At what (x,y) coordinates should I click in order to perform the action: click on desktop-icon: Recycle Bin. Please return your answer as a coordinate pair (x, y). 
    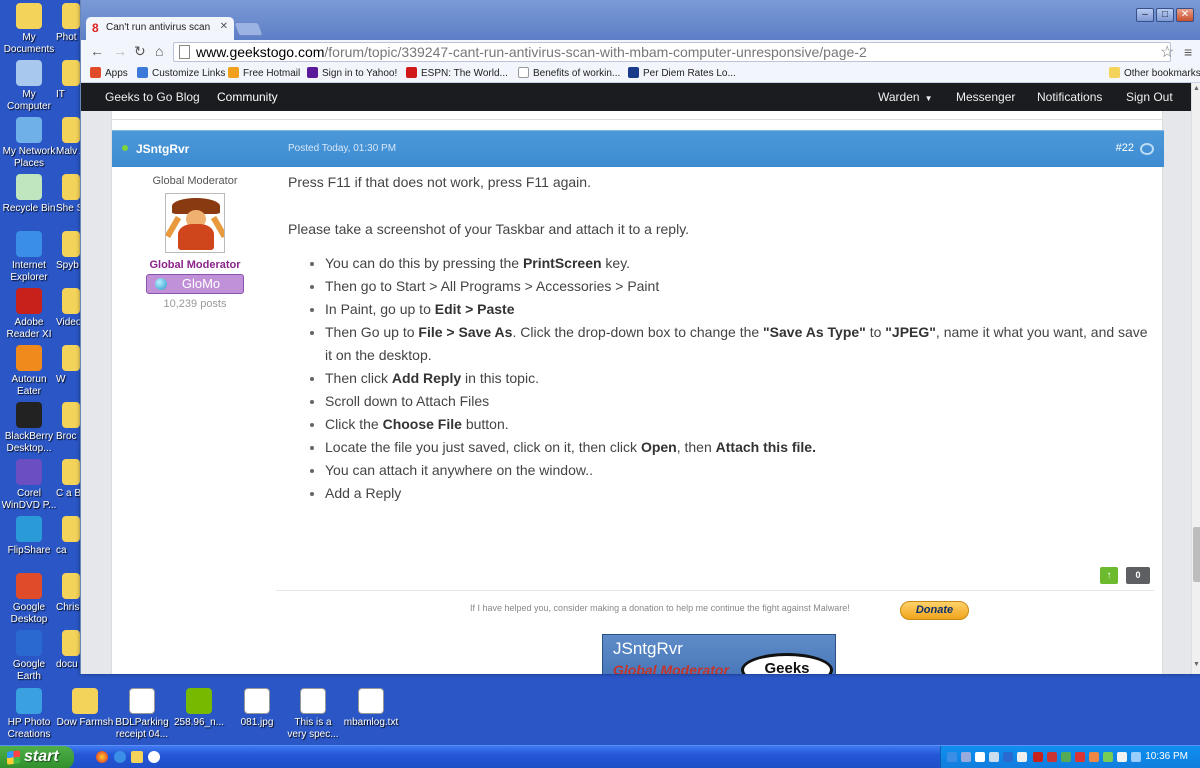
    Looking at the image, I should click on (29, 194).